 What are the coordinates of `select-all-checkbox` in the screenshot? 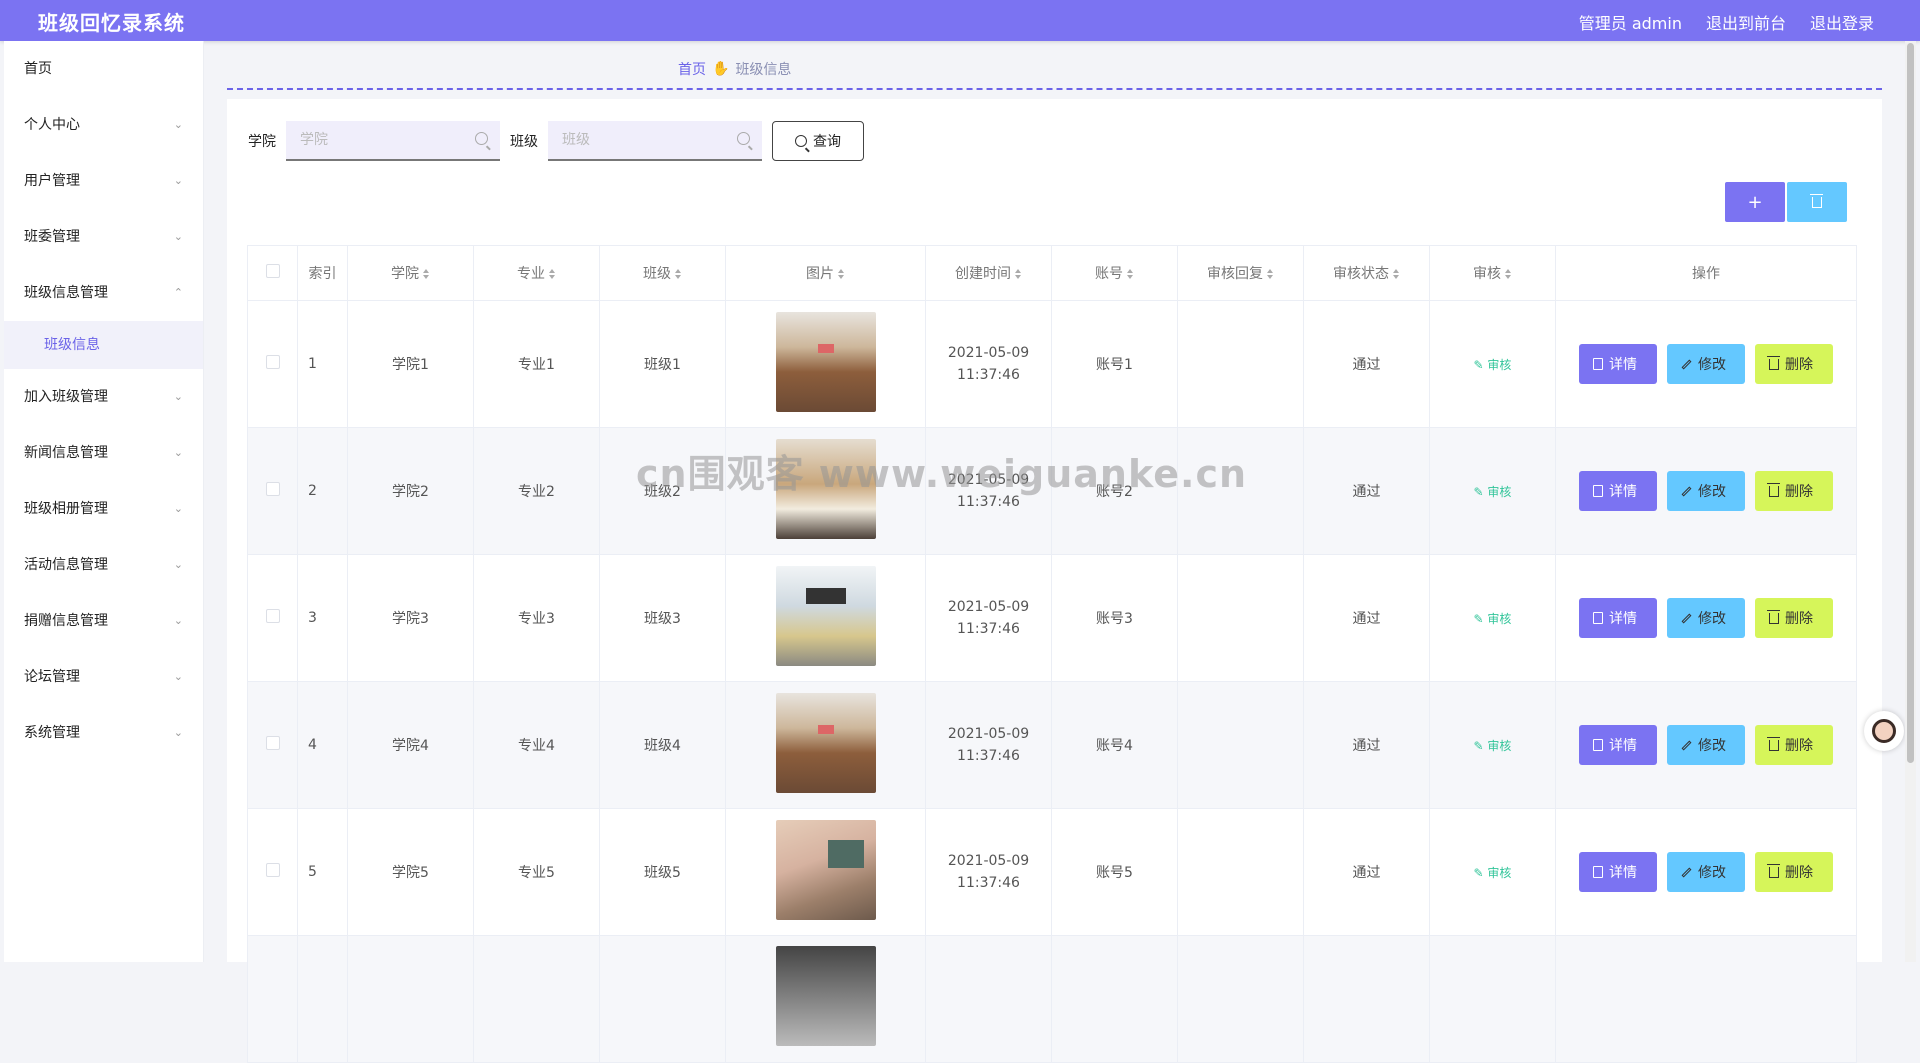 It's located at (272, 271).